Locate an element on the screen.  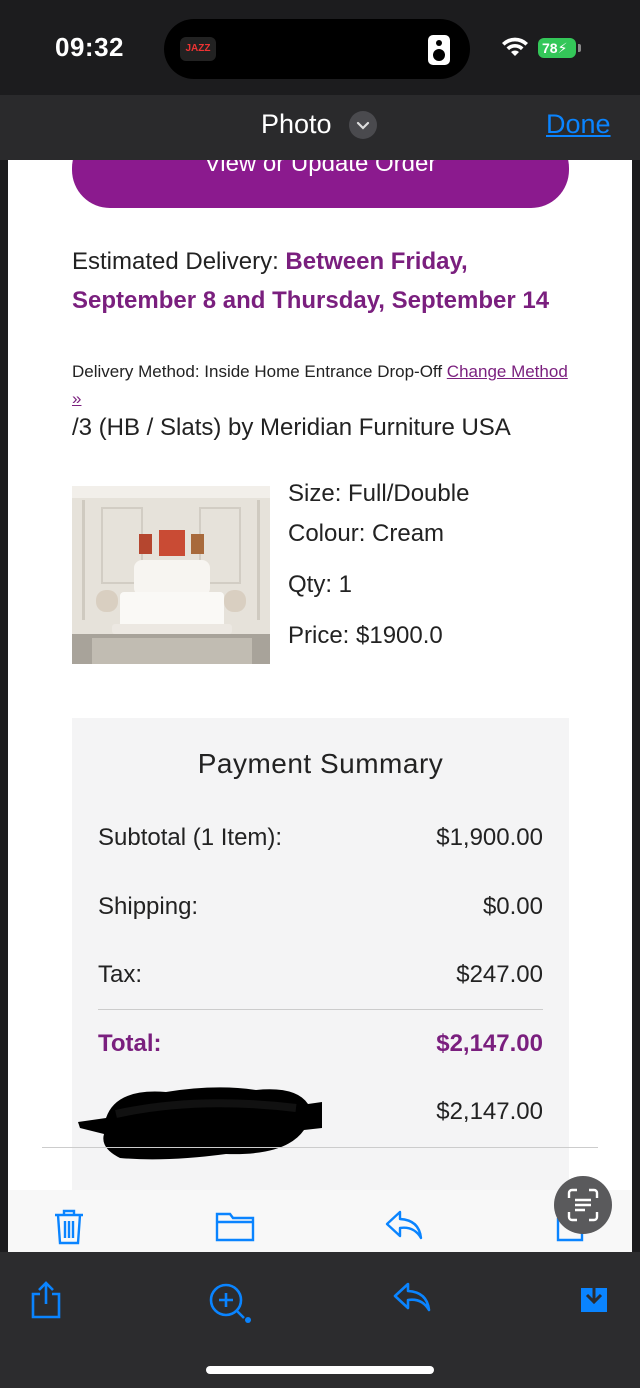
save-icon is located at coordinates (594, 1298).